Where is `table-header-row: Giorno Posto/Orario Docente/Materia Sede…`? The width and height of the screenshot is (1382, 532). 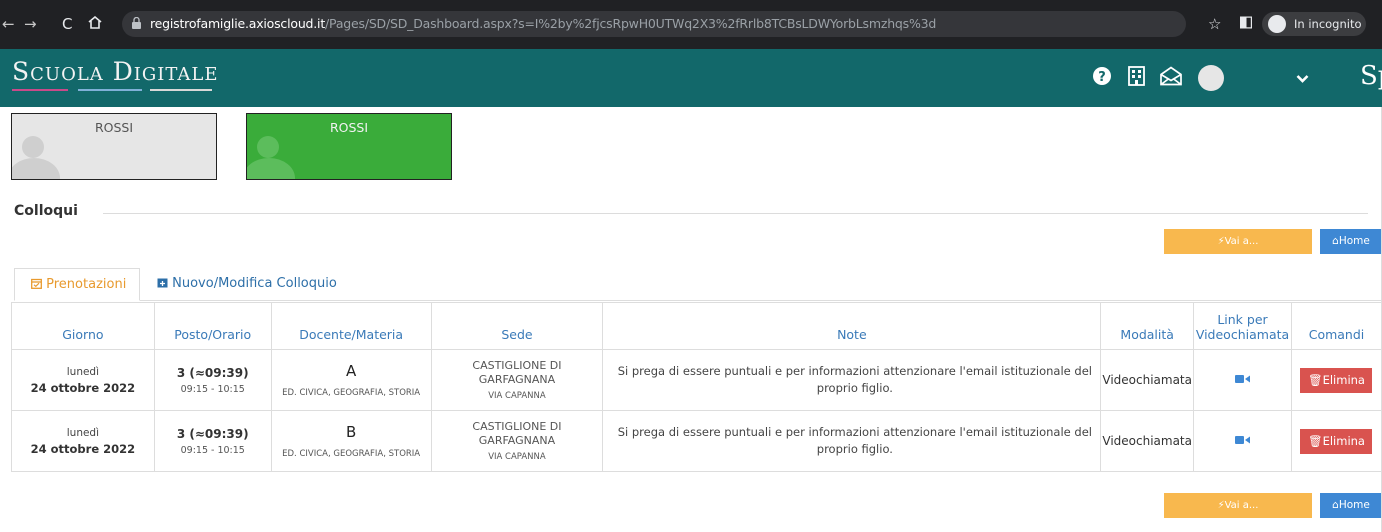 table-header-row: Giorno Posto/Orario Docente/Materia Sede… is located at coordinates (696, 326).